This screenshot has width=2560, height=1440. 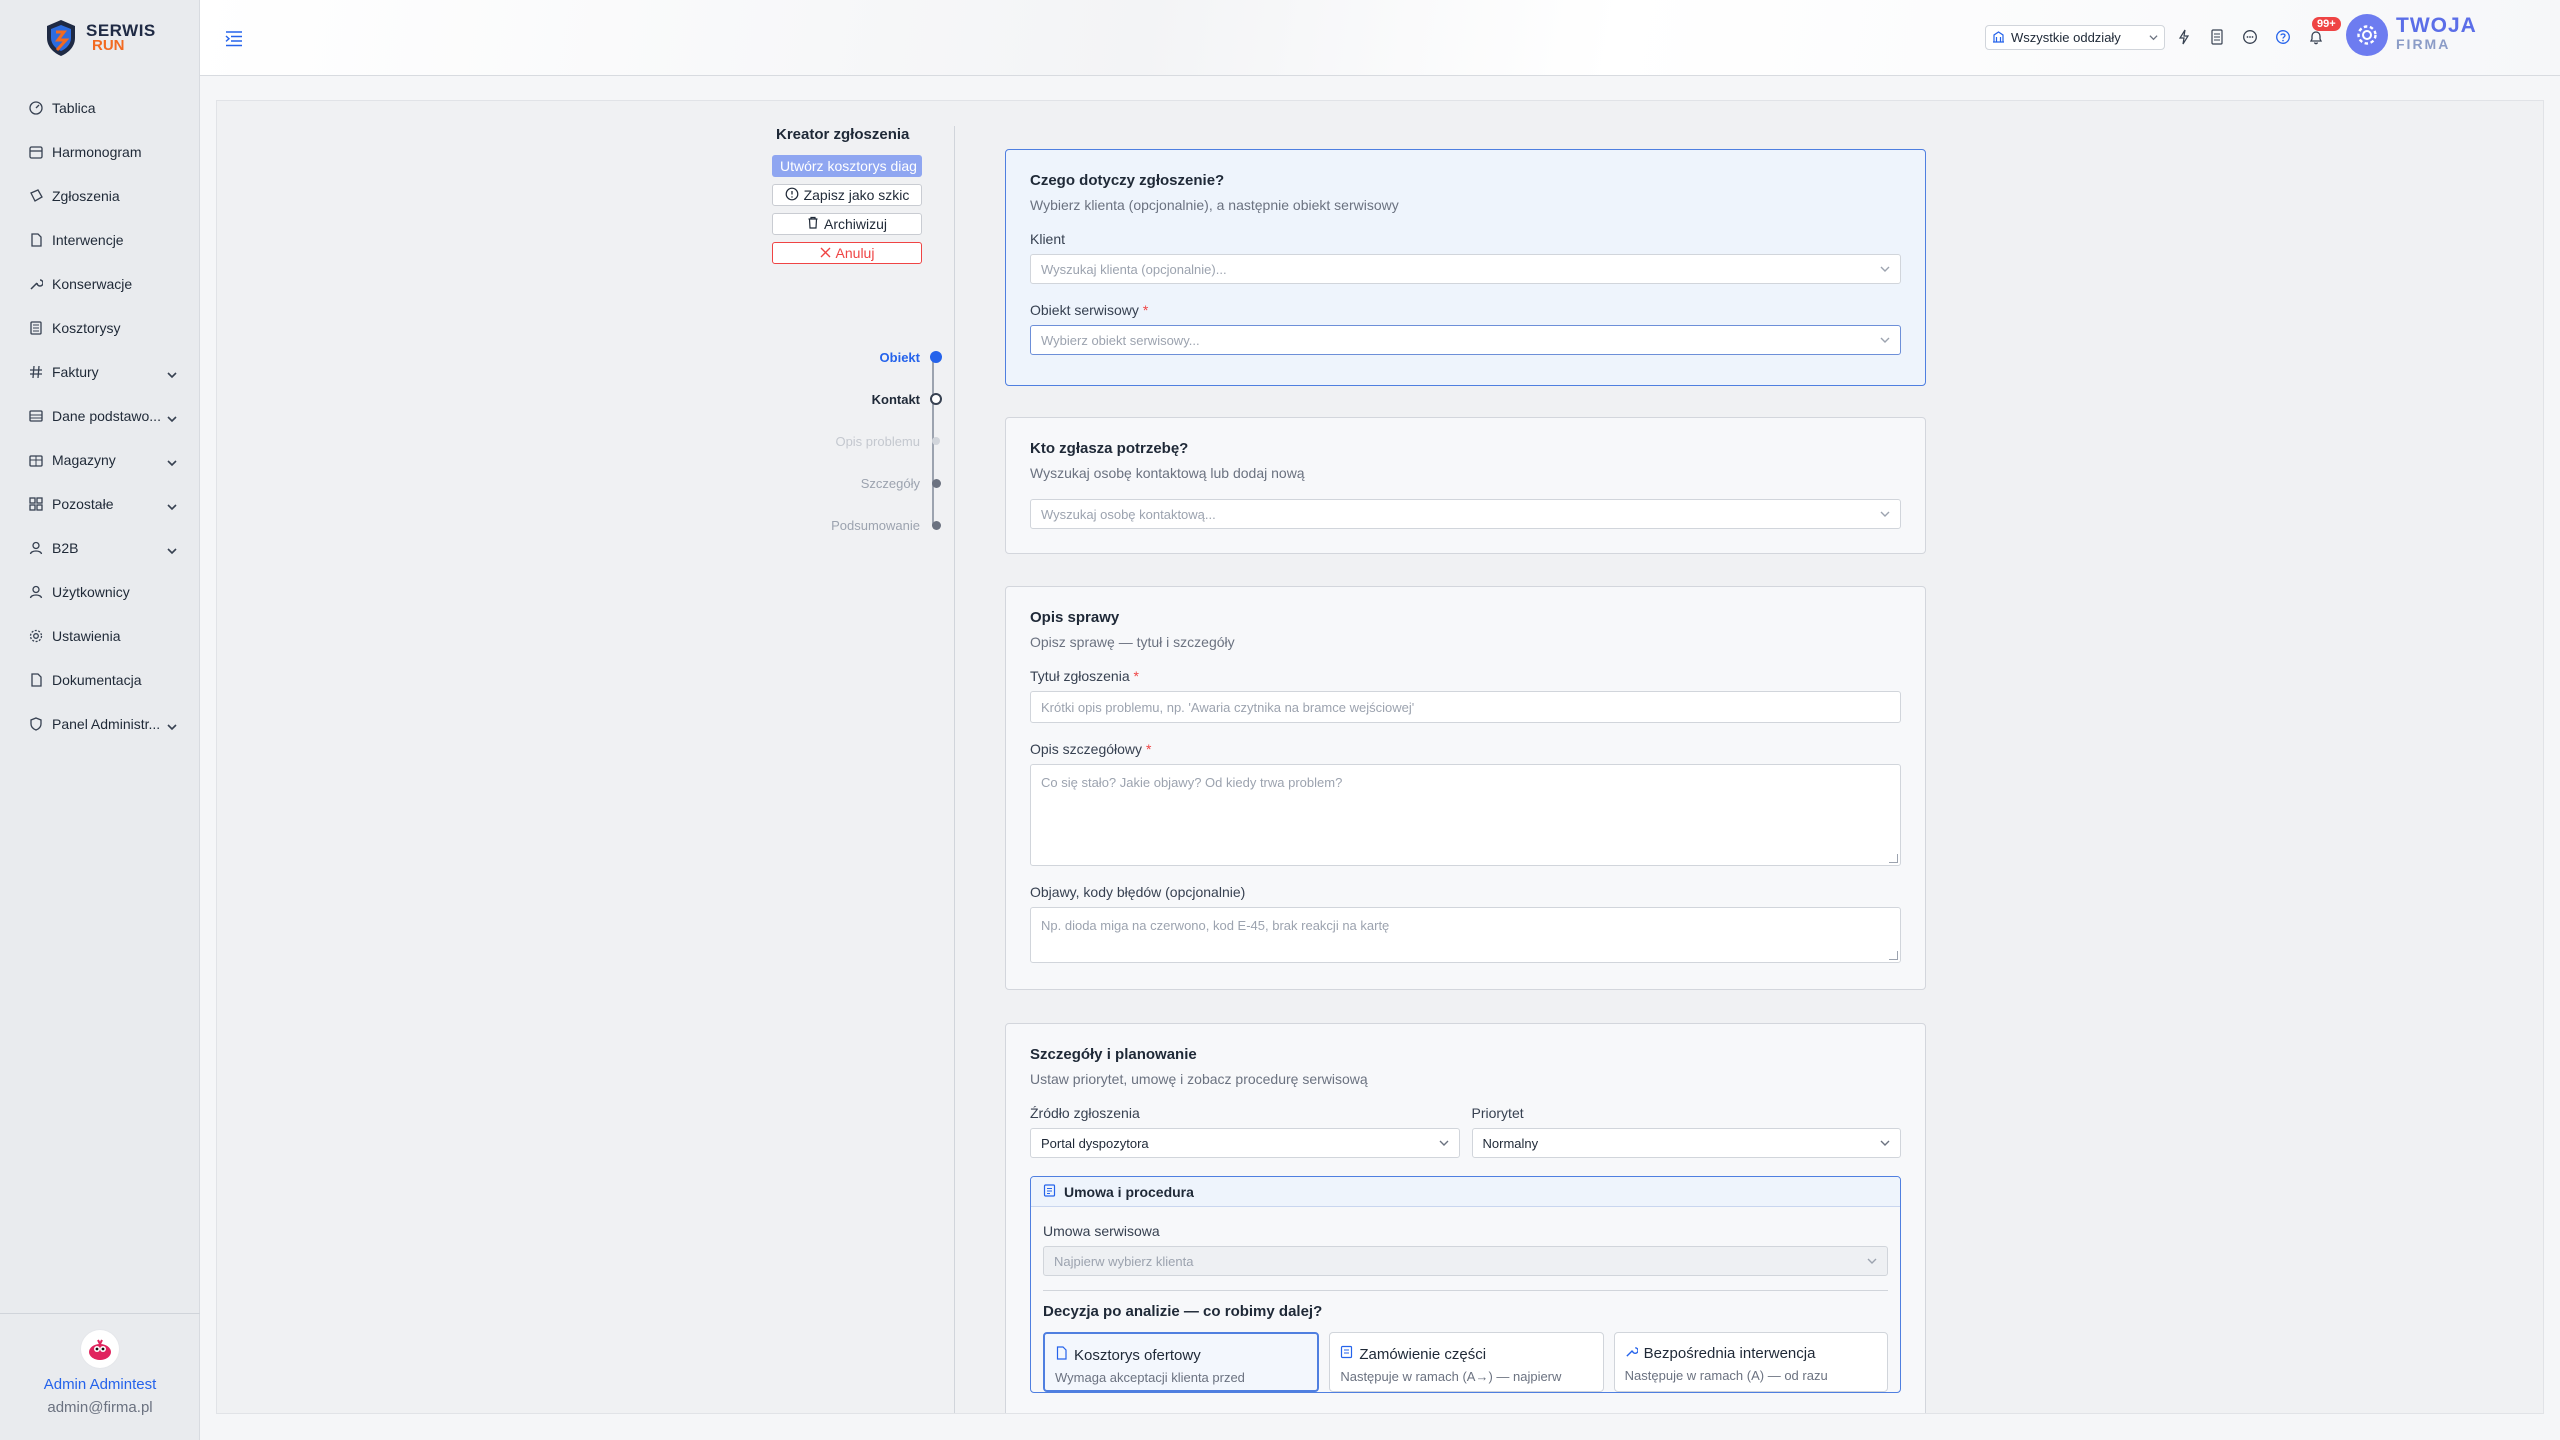 I want to click on user-name: Admin Admintest, so click(x=100, y=1384).